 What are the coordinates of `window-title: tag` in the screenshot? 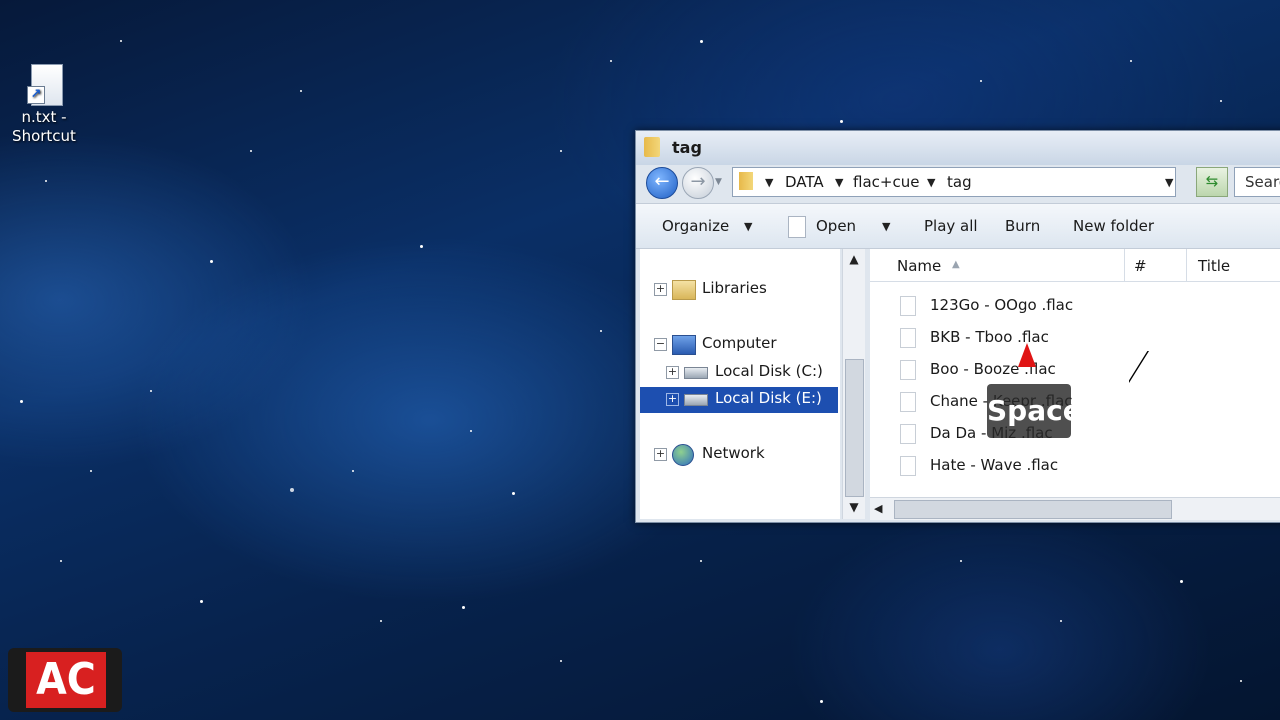 It's located at (687, 147).